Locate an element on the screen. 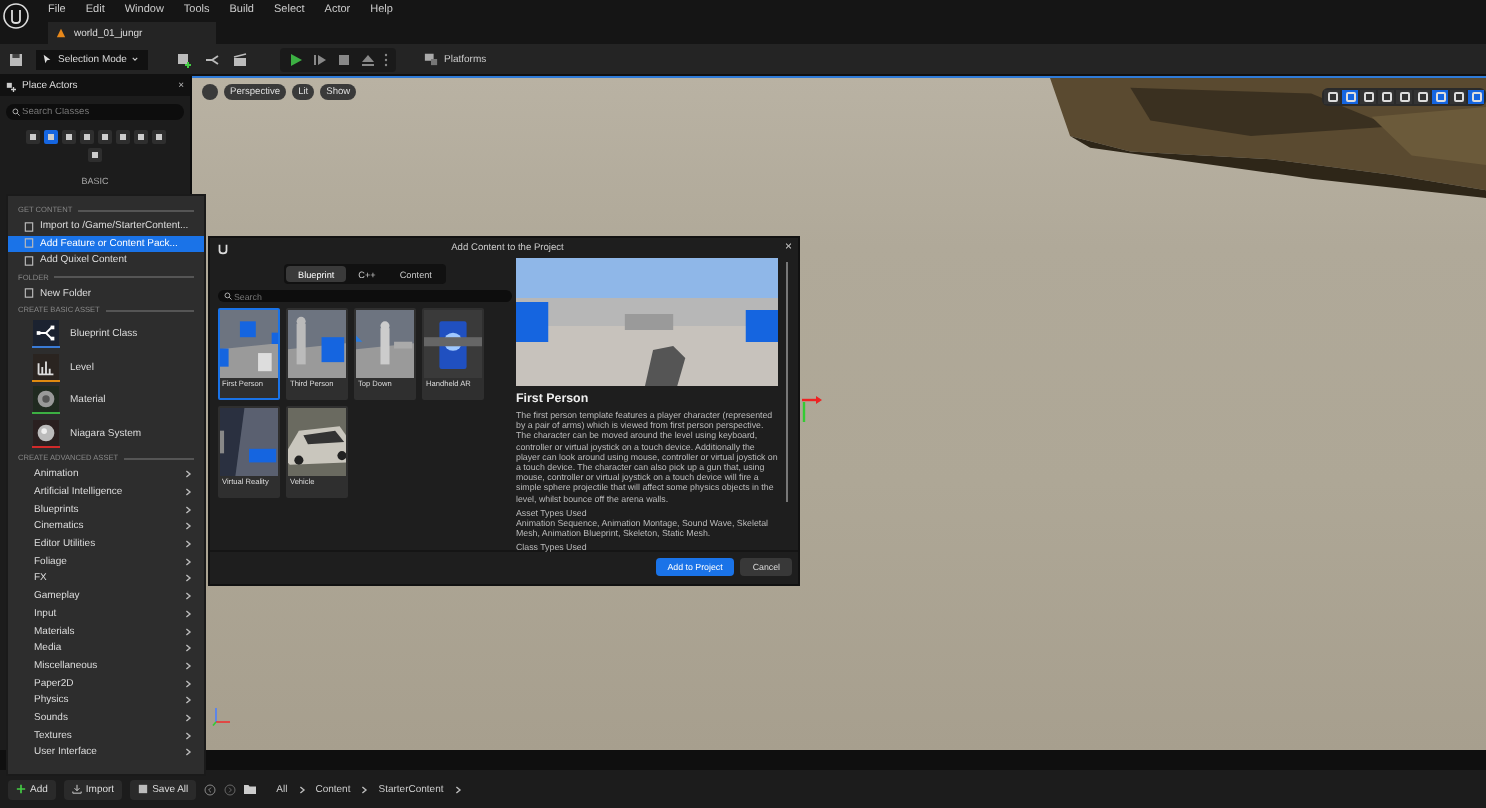  clapperboard-icon is located at coordinates (240, 59).